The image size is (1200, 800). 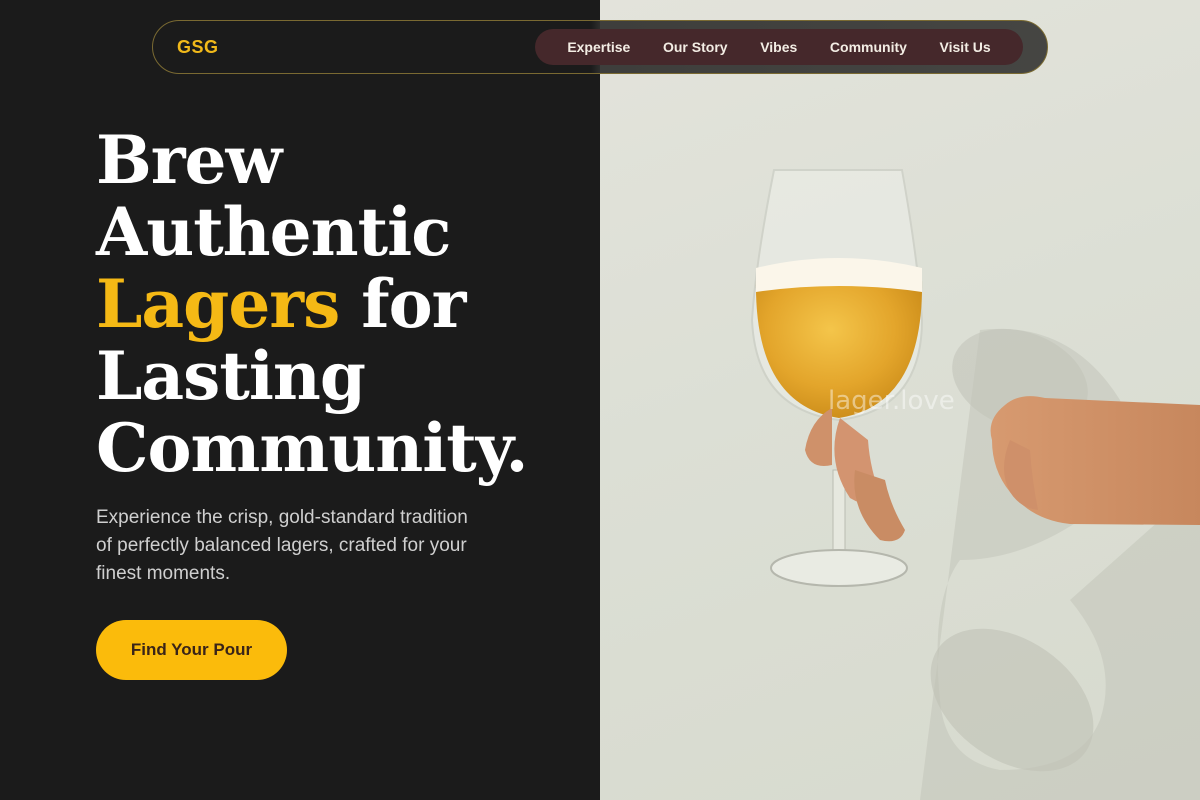 What do you see at coordinates (312, 448) in the screenshot?
I see `hero-title-line5: Community.` at bounding box center [312, 448].